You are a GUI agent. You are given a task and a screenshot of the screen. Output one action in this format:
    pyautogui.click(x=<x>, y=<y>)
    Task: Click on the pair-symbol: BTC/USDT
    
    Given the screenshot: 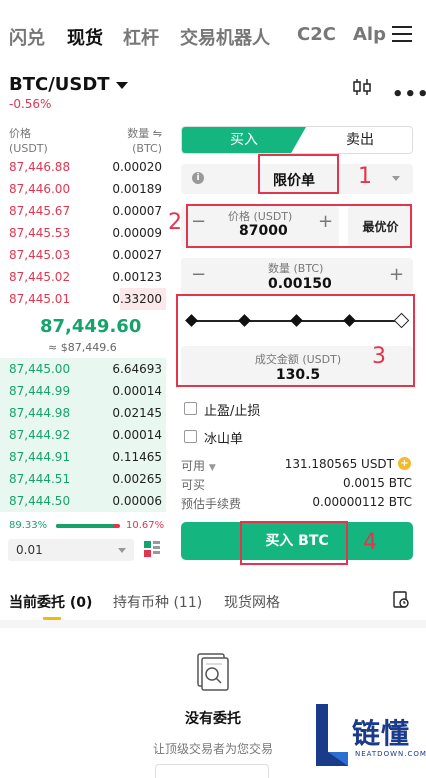 What is the action you would take?
    pyautogui.click(x=59, y=84)
    